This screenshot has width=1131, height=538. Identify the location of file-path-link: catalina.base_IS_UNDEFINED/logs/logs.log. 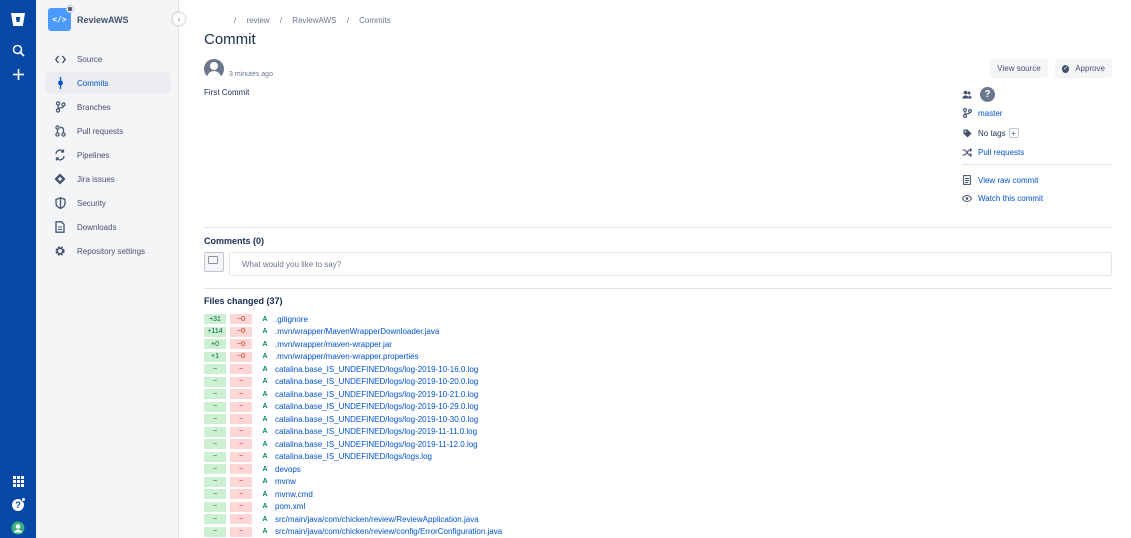
(353, 456).